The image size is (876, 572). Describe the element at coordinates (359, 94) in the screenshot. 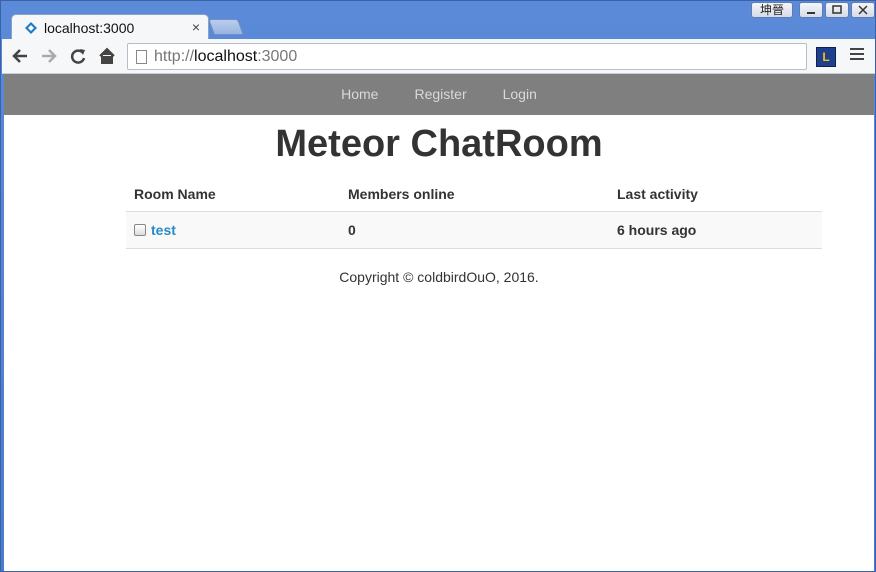

I see `nav-home-link: Home` at that location.